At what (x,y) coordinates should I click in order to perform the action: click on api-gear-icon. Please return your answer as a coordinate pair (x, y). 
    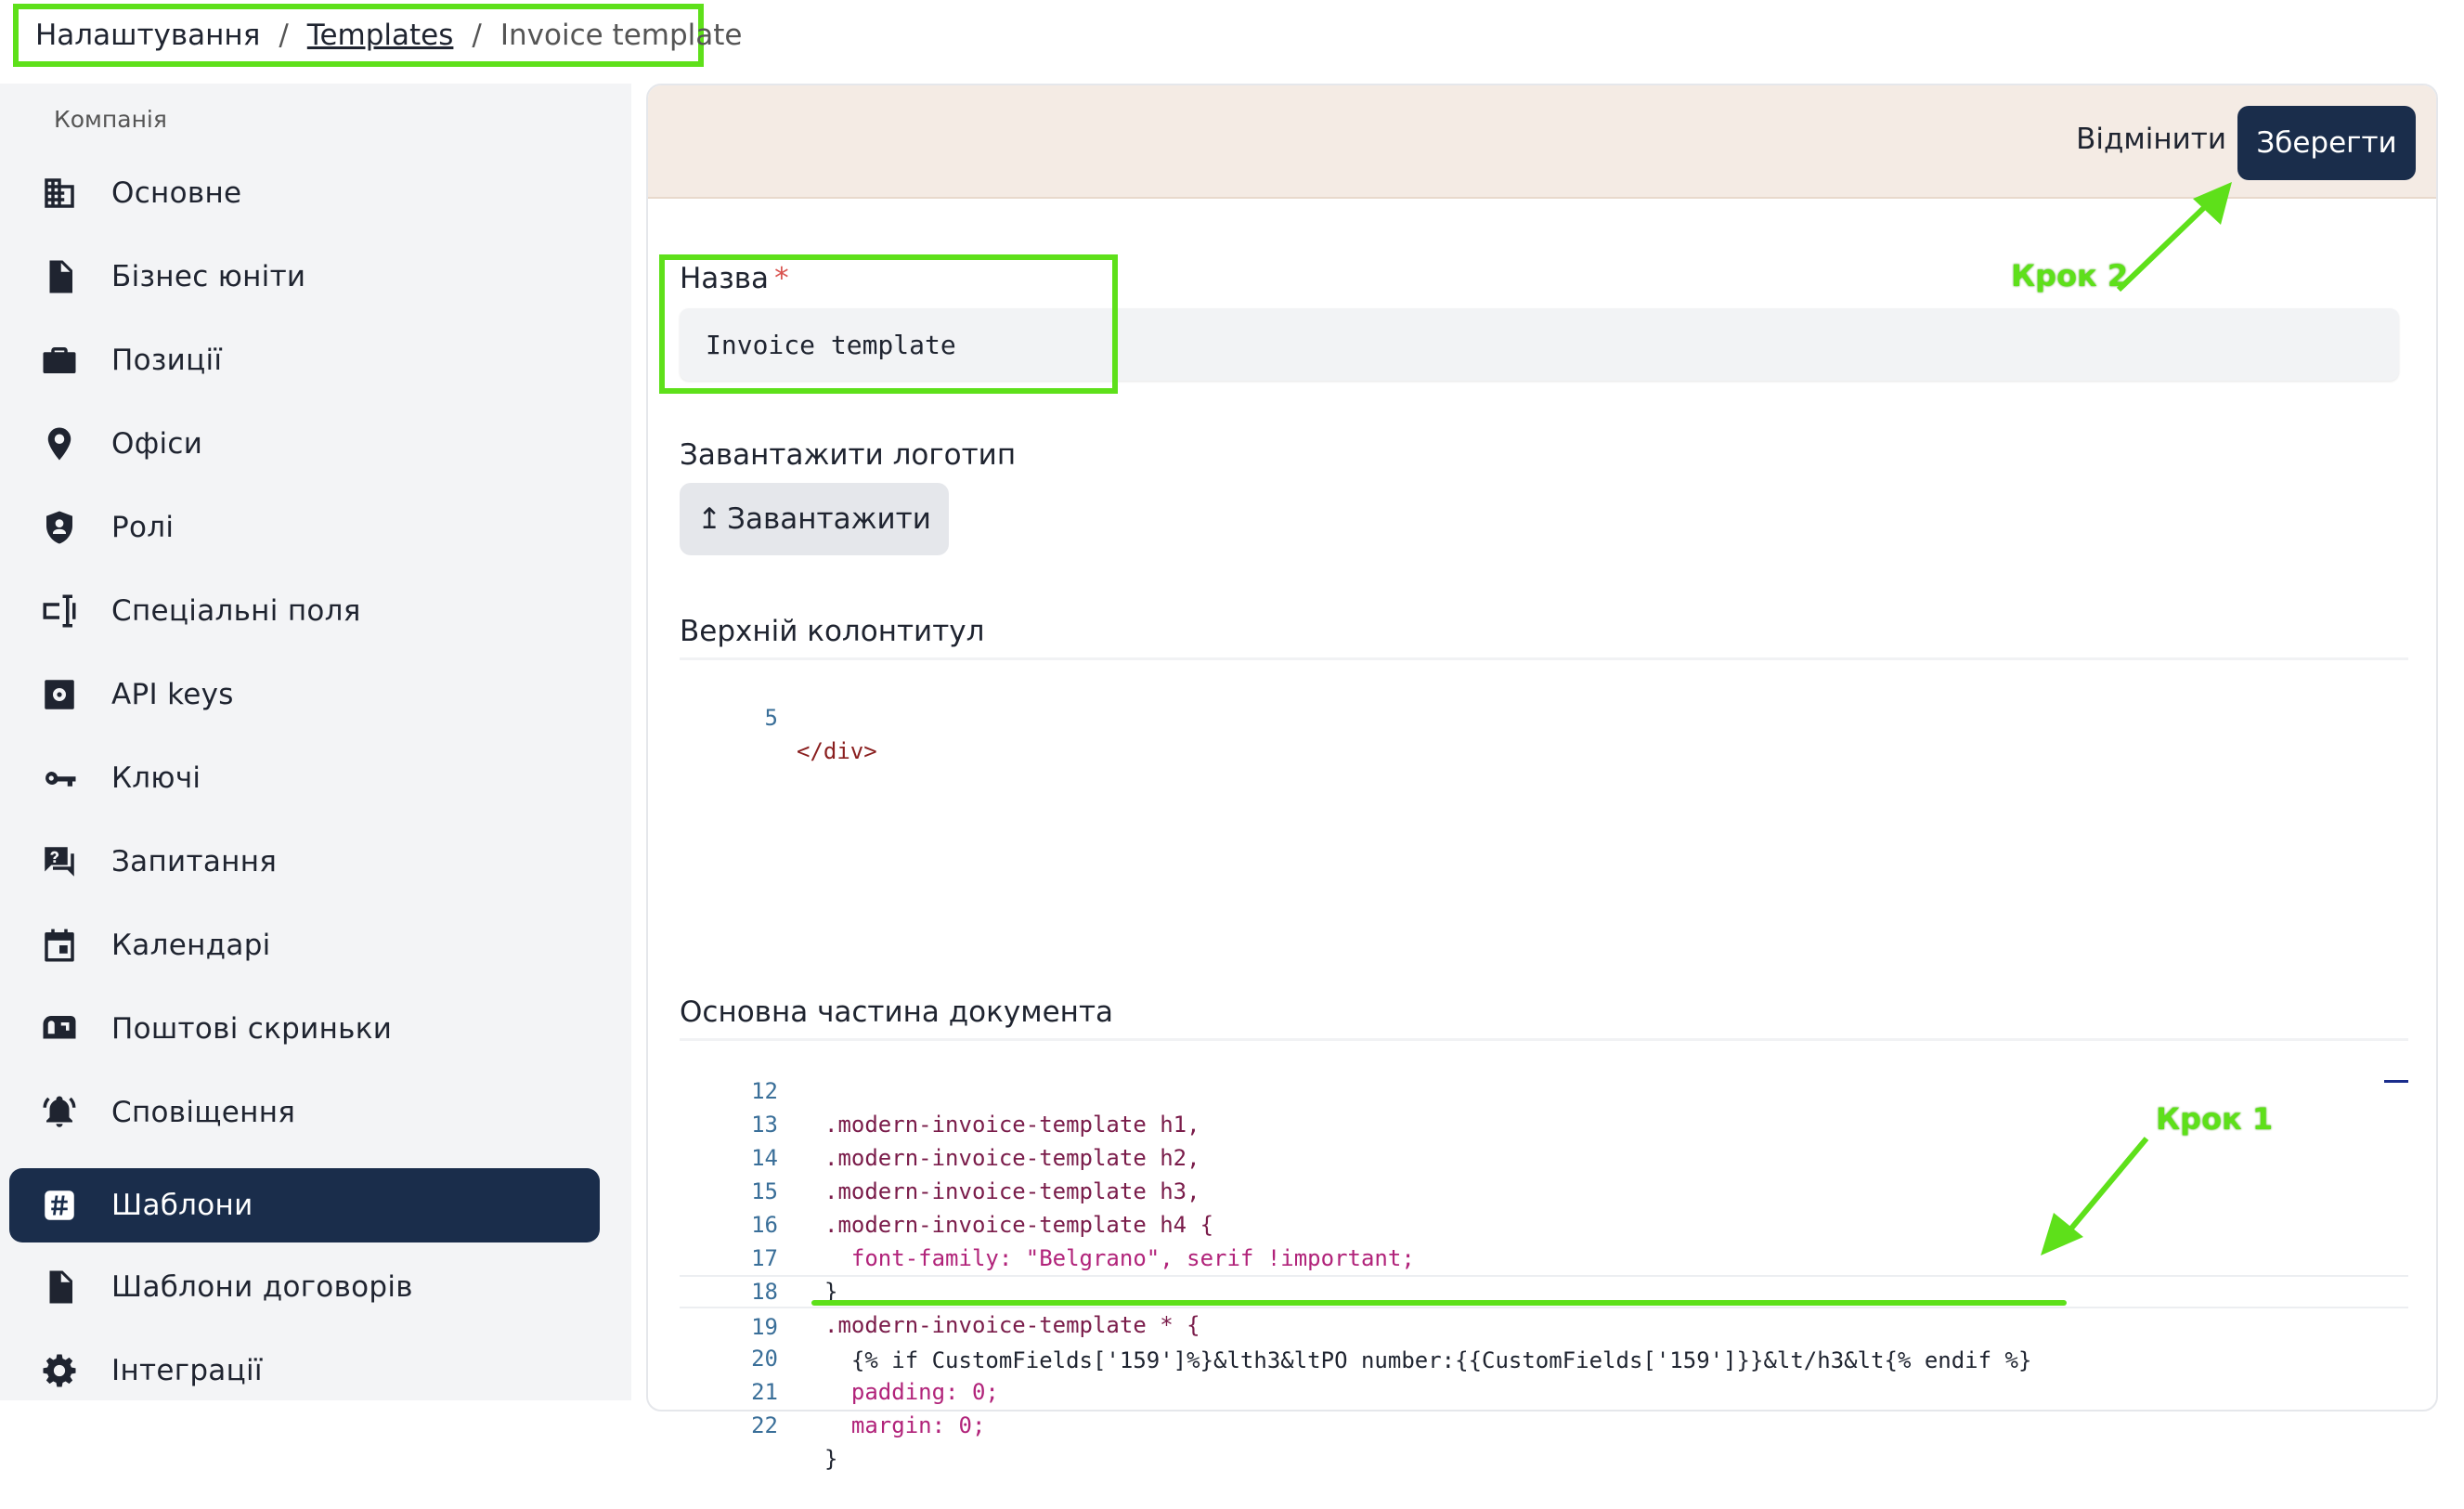
    Looking at the image, I should click on (59, 694).